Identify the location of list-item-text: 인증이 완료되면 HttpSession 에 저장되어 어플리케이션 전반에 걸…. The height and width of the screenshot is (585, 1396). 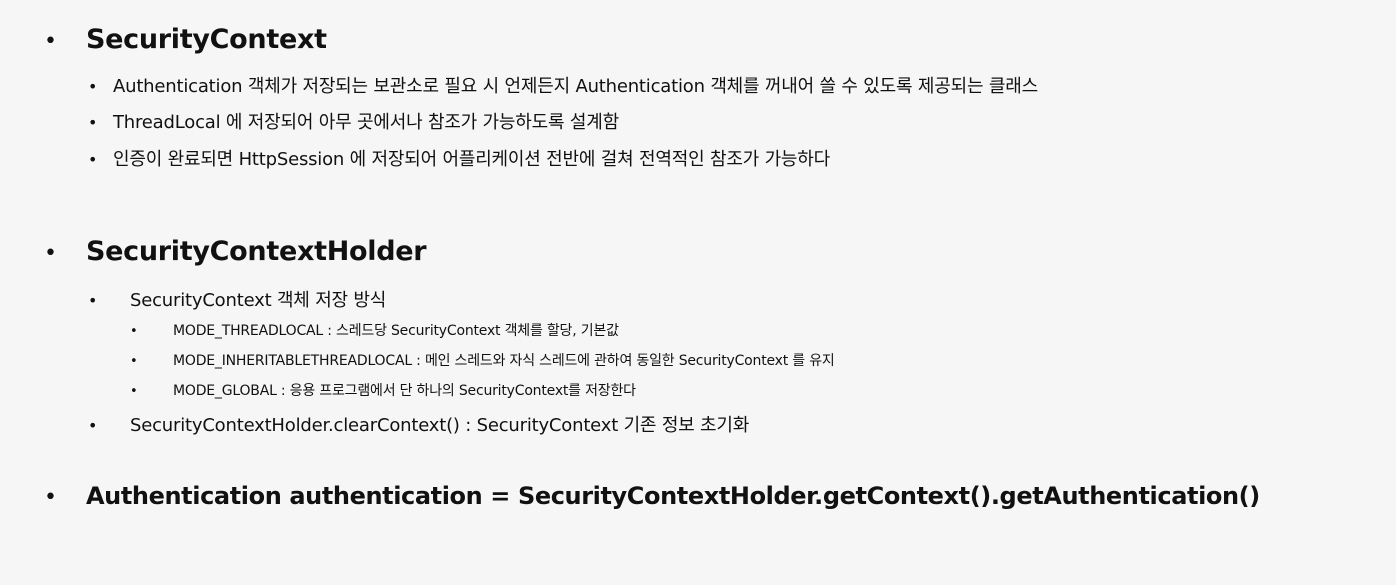
(472, 159).